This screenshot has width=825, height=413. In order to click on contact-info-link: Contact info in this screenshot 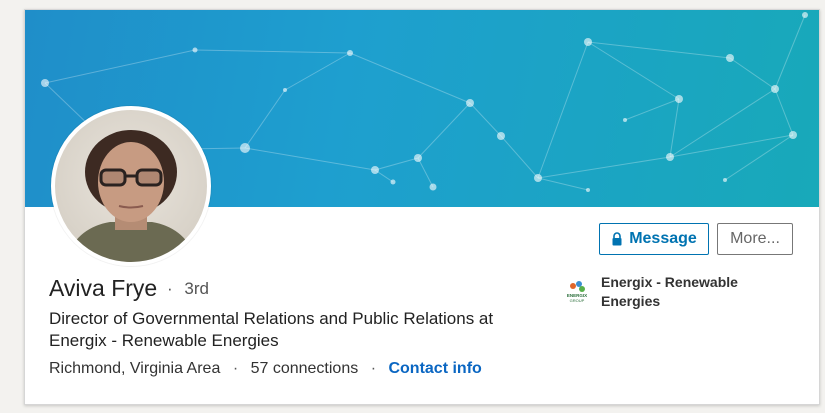, I will do `click(434, 368)`.